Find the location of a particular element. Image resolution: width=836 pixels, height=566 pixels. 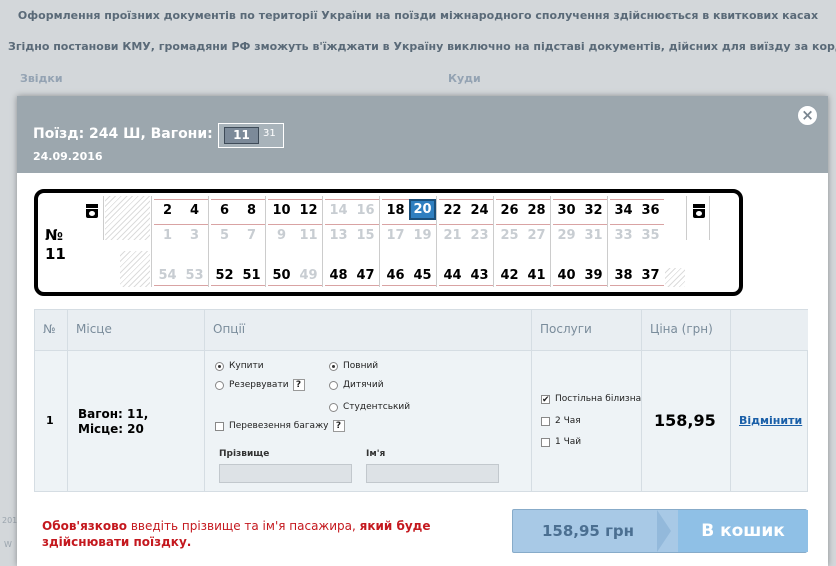

service-tea-2: 2 Чая is located at coordinates (561, 421).